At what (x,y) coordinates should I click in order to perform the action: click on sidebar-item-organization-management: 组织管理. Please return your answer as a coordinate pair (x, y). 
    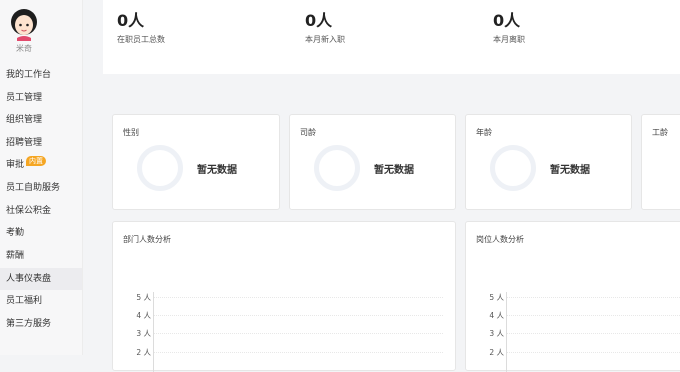
    Looking at the image, I should click on (41, 120).